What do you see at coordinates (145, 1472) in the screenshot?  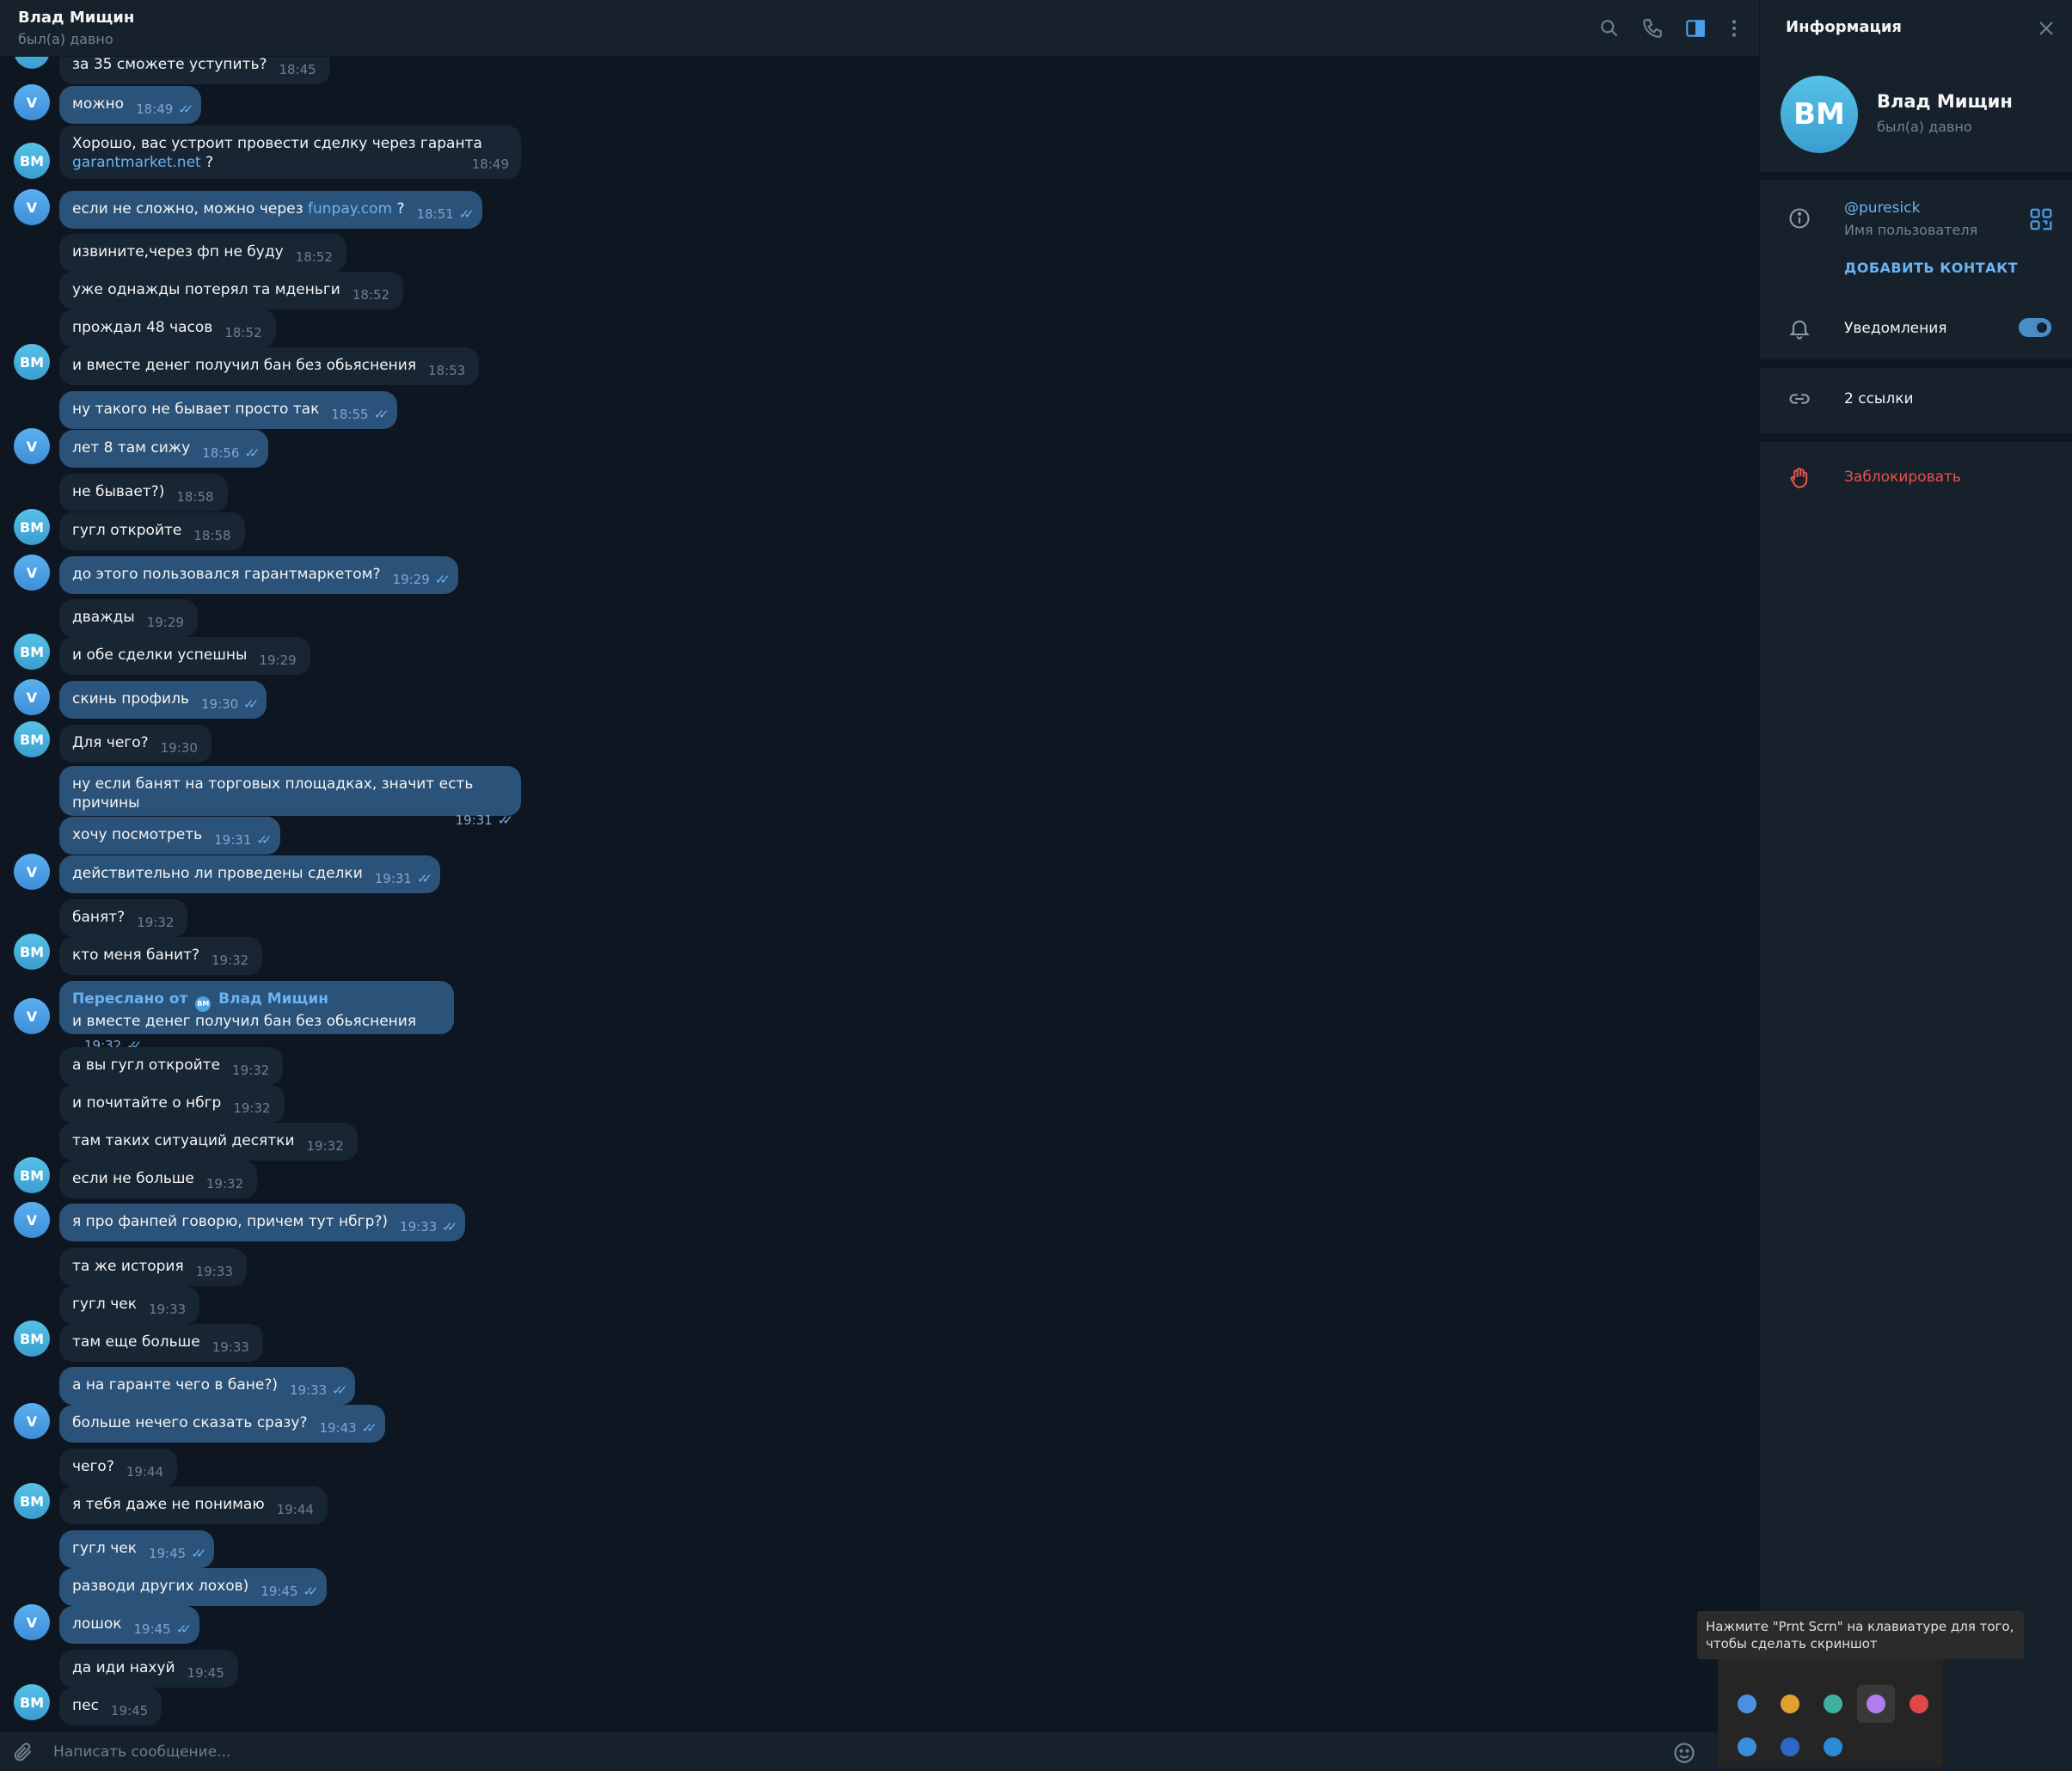 I see `message-time: 19:44` at bounding box center [145, 1472].